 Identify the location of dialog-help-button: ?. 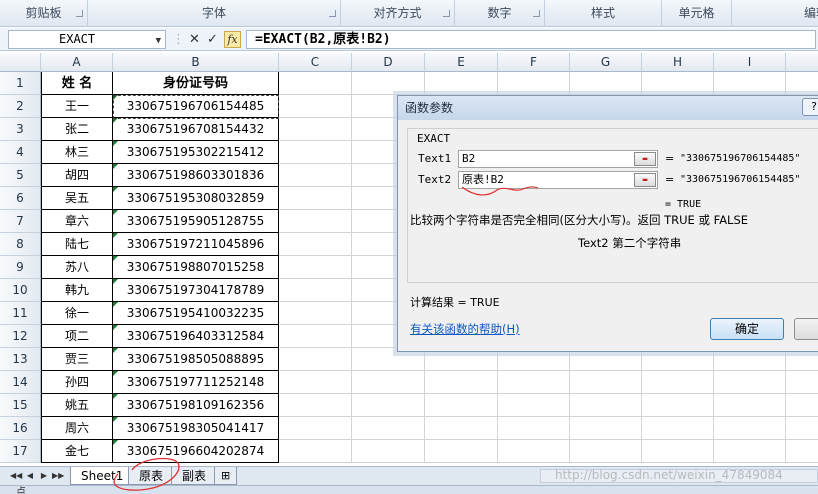
(810, 107).